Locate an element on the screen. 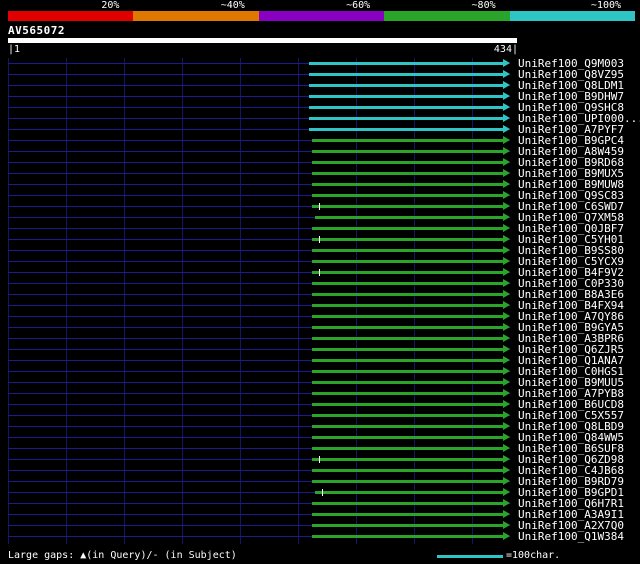 This screenshot has height=564, width=640. scale-segment: ~100% is located at coordinates (572, 10).